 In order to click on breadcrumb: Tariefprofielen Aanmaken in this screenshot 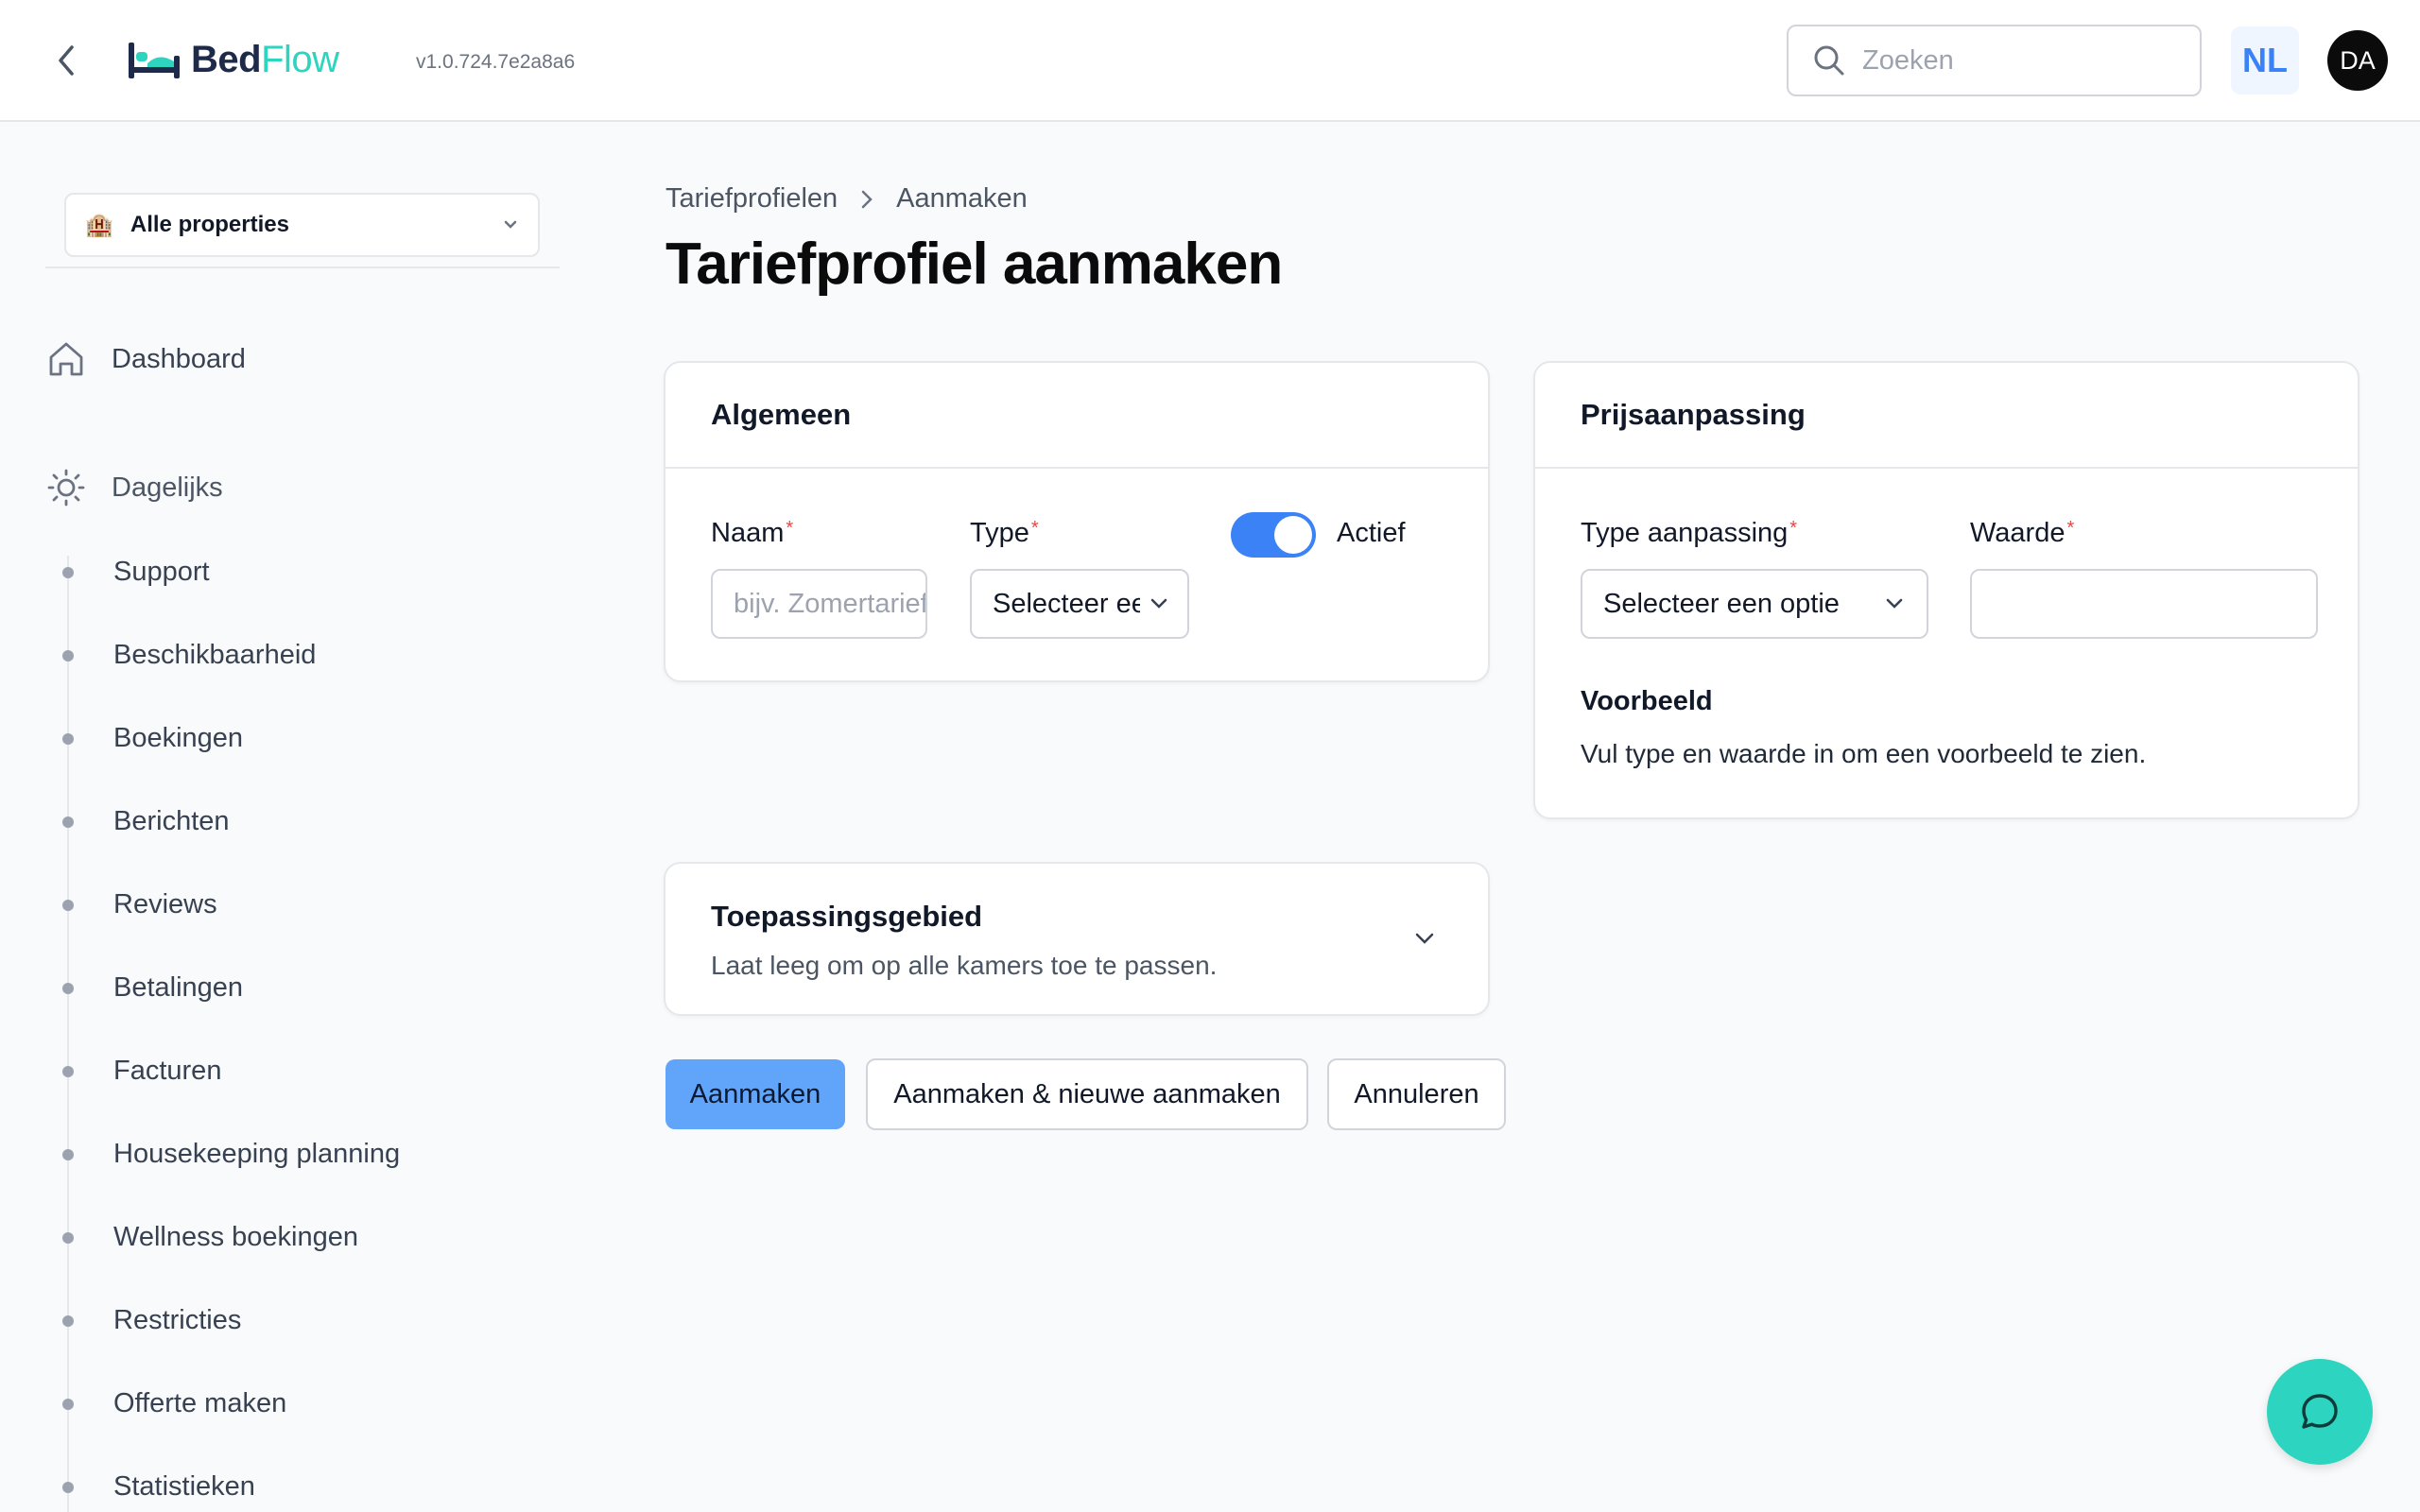, I will do `click(847, 199)`.